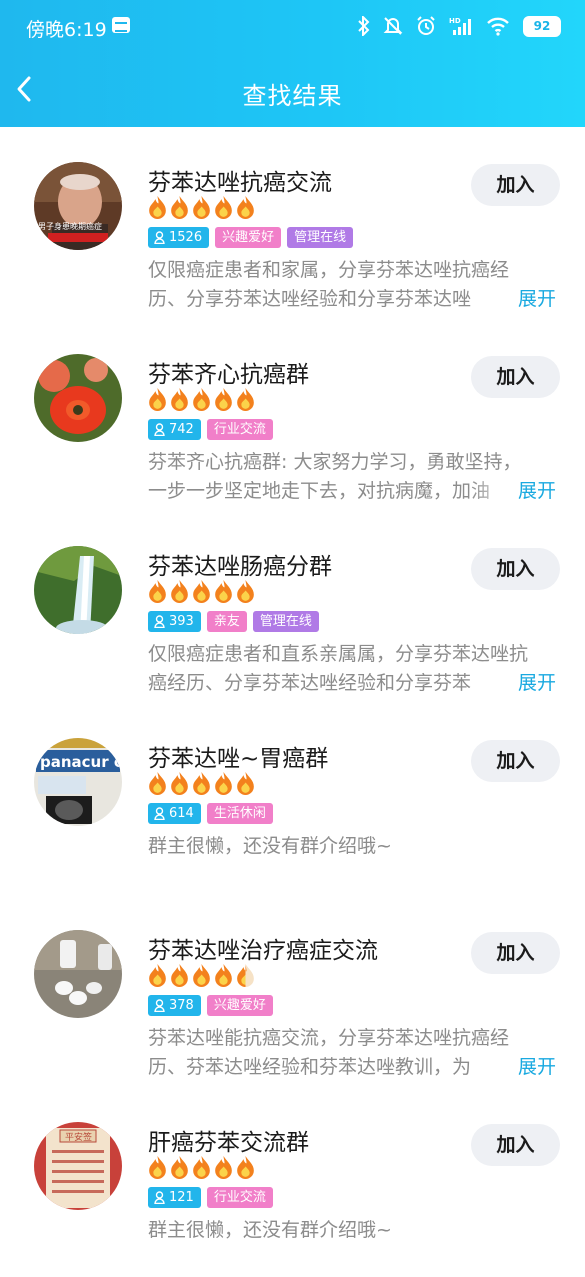 This screenshot has height=1277, width=585. I want to click on group-tags: 121 行业交流, so click(210, 1197).